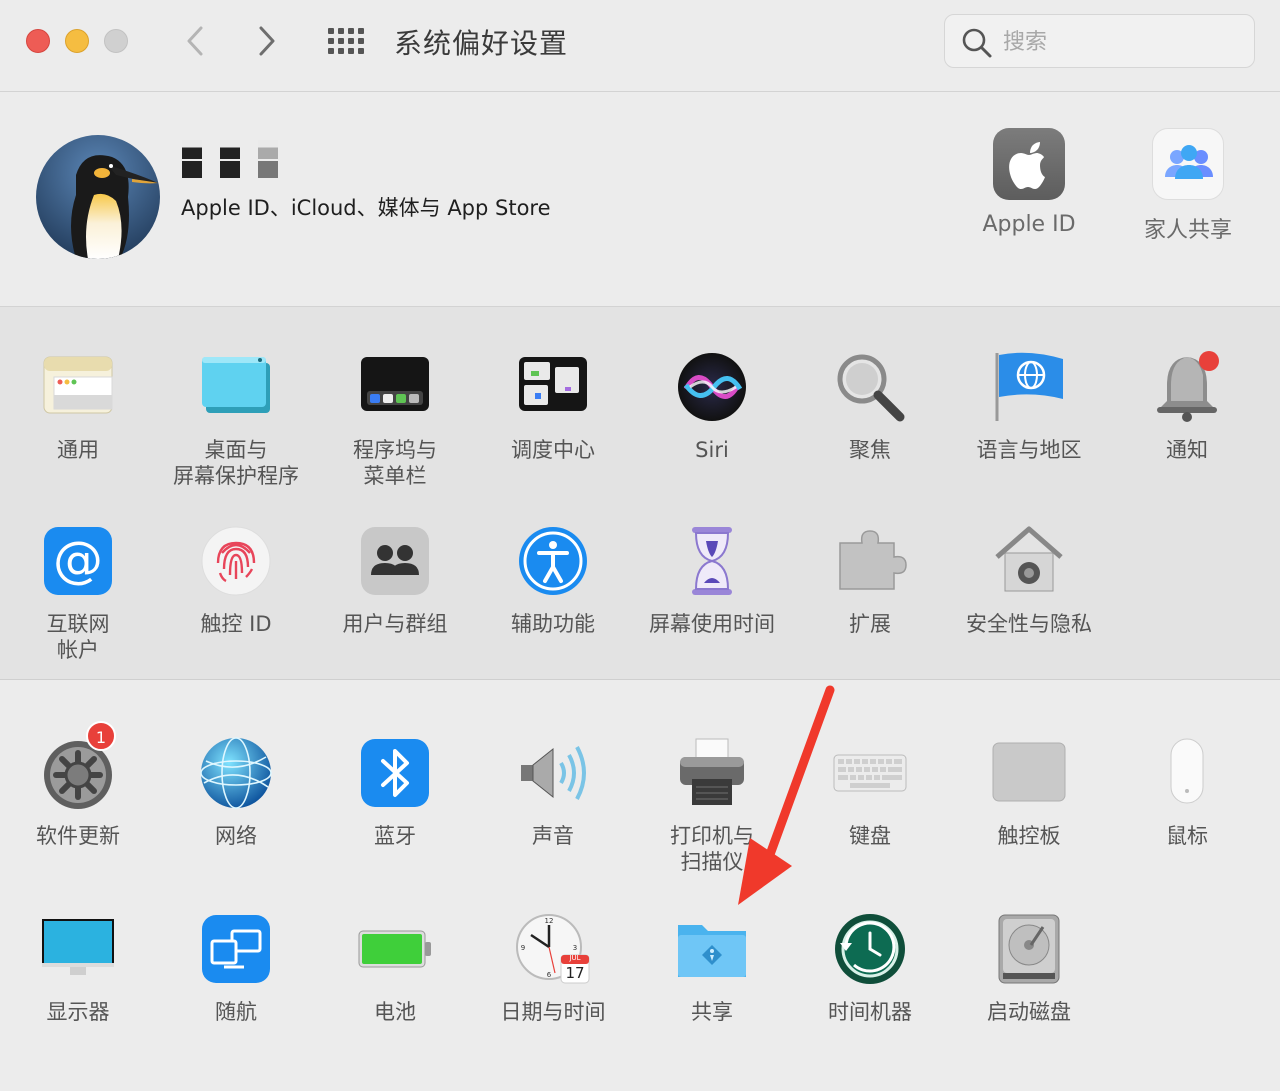  I want to click on desktop-screensaver-icon, so click(236, 387).